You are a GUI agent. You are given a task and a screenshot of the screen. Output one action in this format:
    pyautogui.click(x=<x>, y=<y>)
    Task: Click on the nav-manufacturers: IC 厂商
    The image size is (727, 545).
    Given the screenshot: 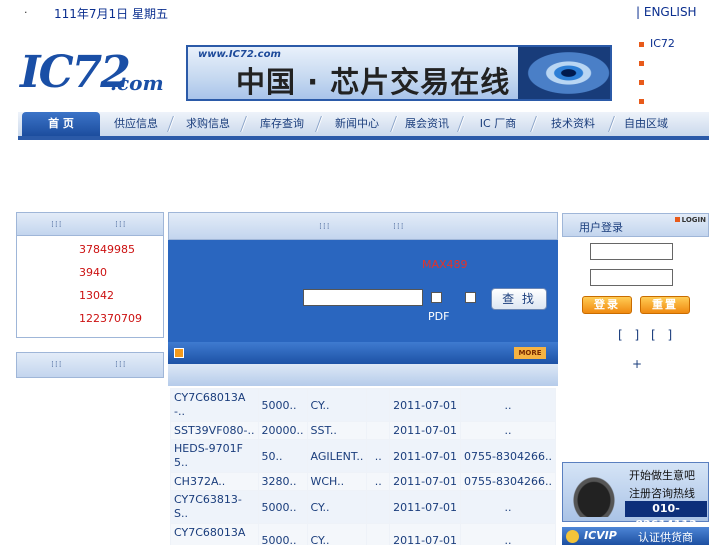 What is the action you would take?
    pyautogui.click(x=498, y=124)
    